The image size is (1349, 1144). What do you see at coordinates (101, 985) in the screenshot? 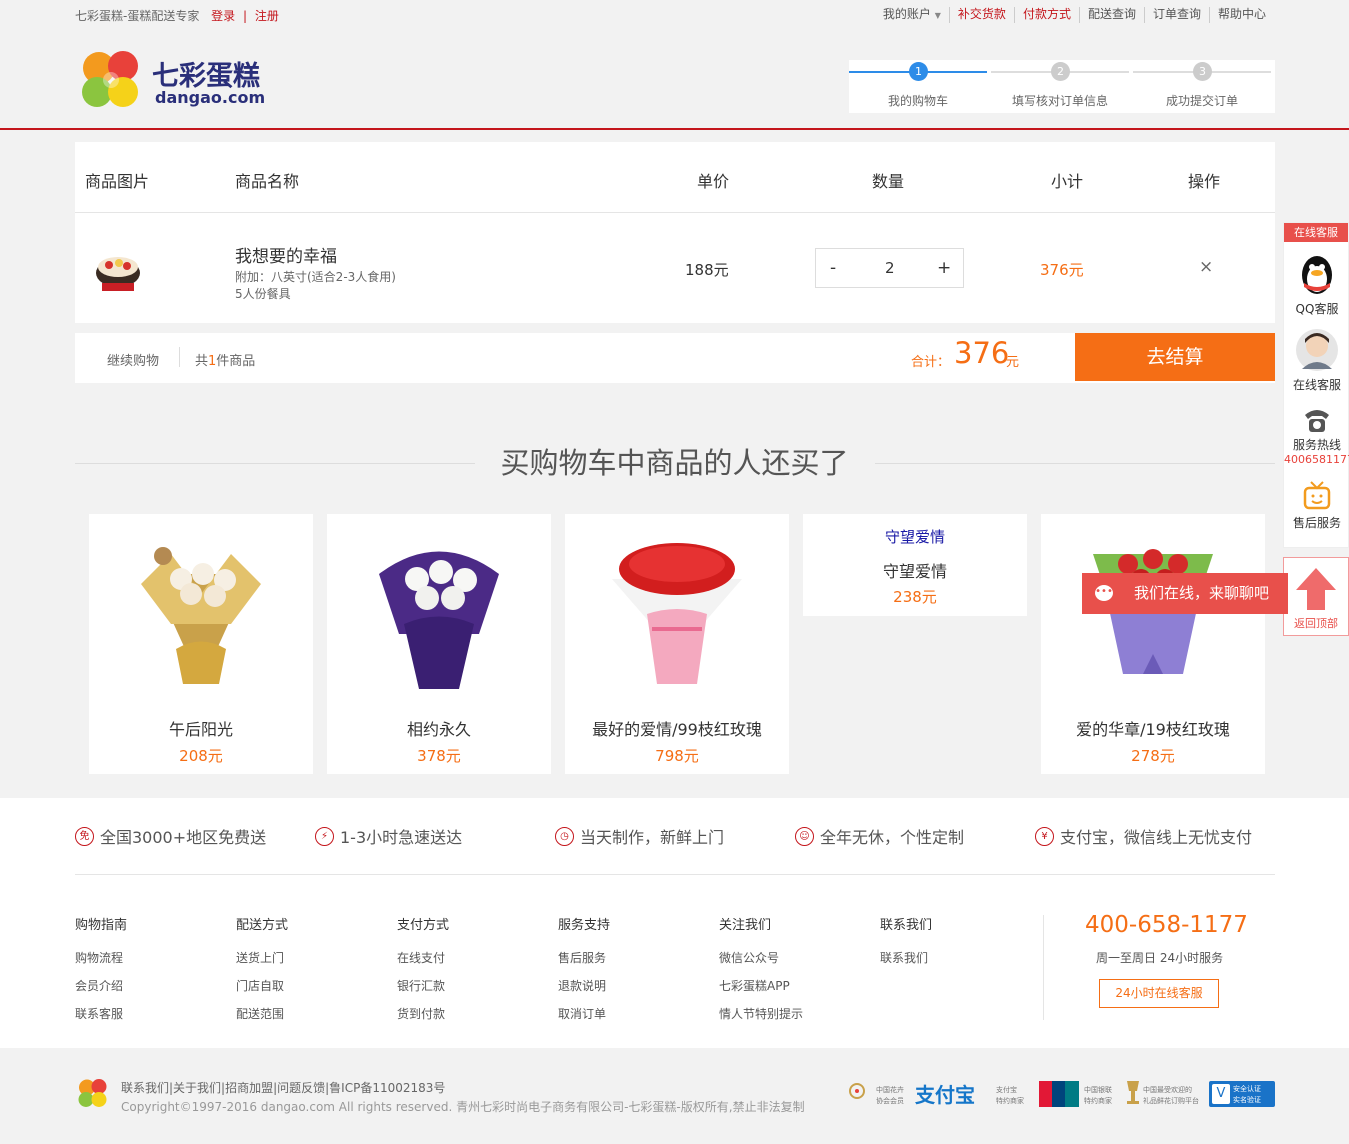
I see `footer-link: 会员介绍` at bounding box center [101, 985].